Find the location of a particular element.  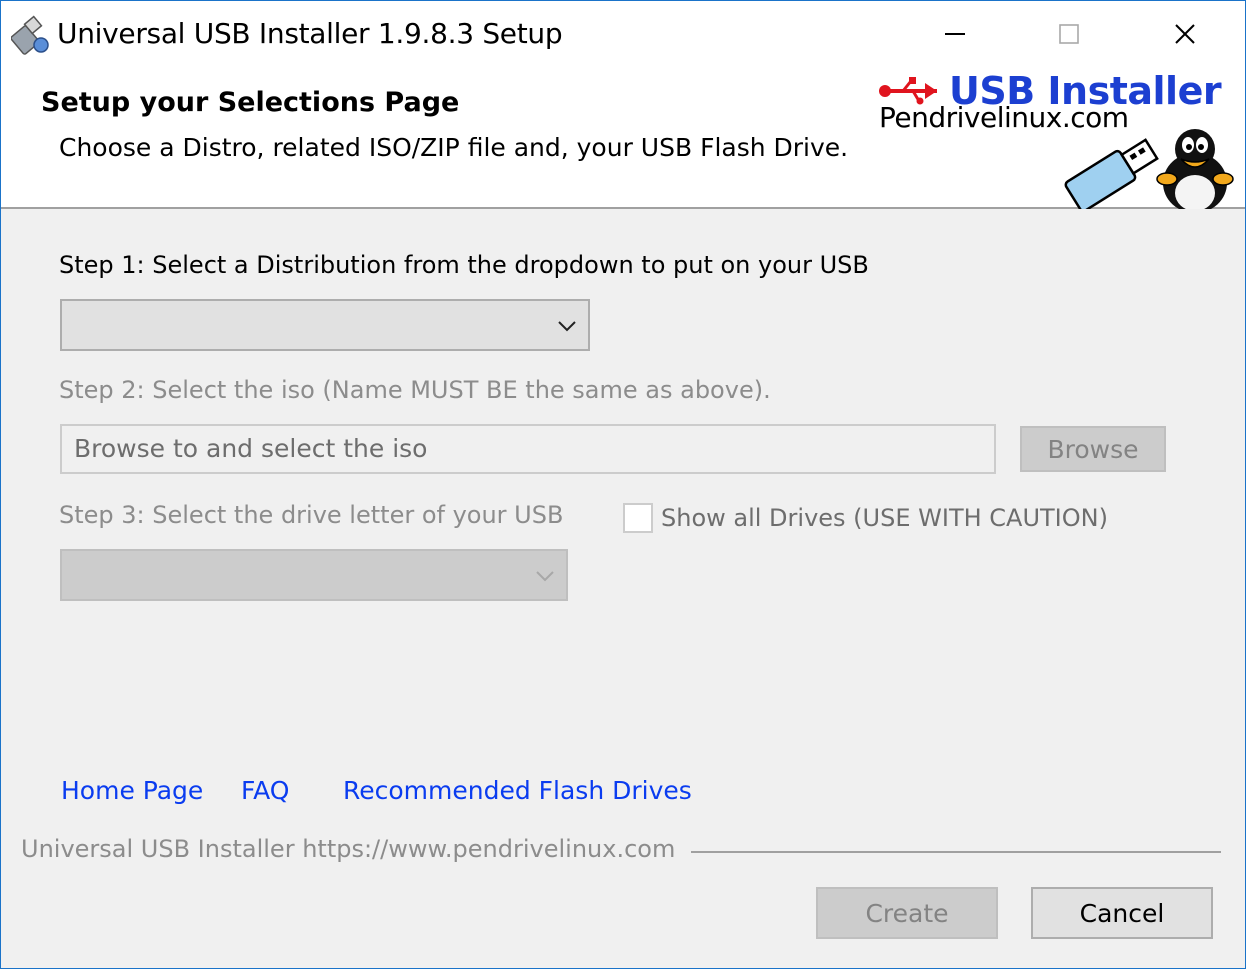

cancel-button: Cancel is located at coordinates (1122, 913).